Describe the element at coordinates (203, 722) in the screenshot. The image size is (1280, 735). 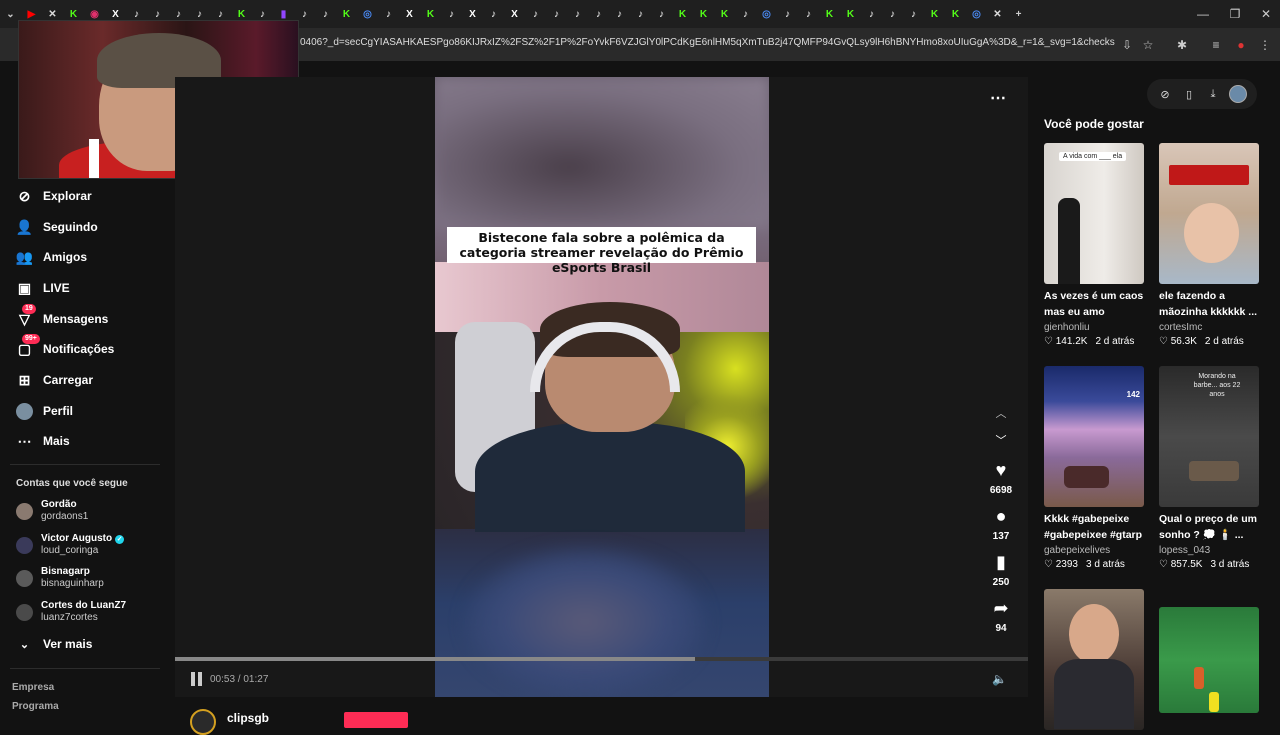
I see `author-avatar` at that location.